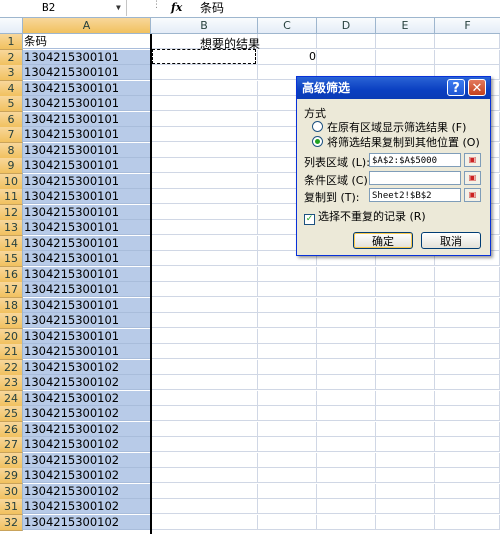 Image resolution: width=500 pixels, height=534 pixels. Describe the element at coordinates (176, 8) in the screenshot. I see `fx-icon: fx` at that location.